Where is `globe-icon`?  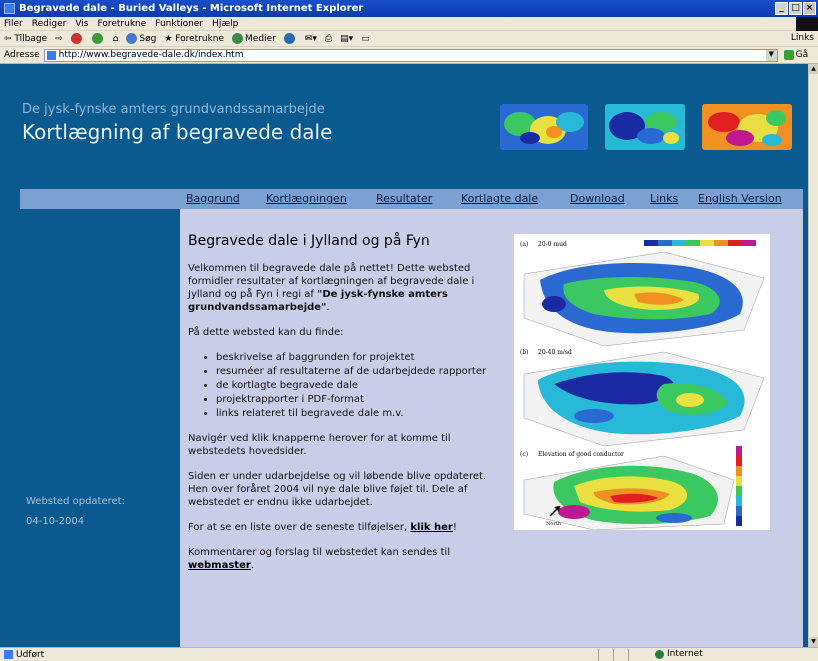
globe-icon is located at coordinates (659, 654).